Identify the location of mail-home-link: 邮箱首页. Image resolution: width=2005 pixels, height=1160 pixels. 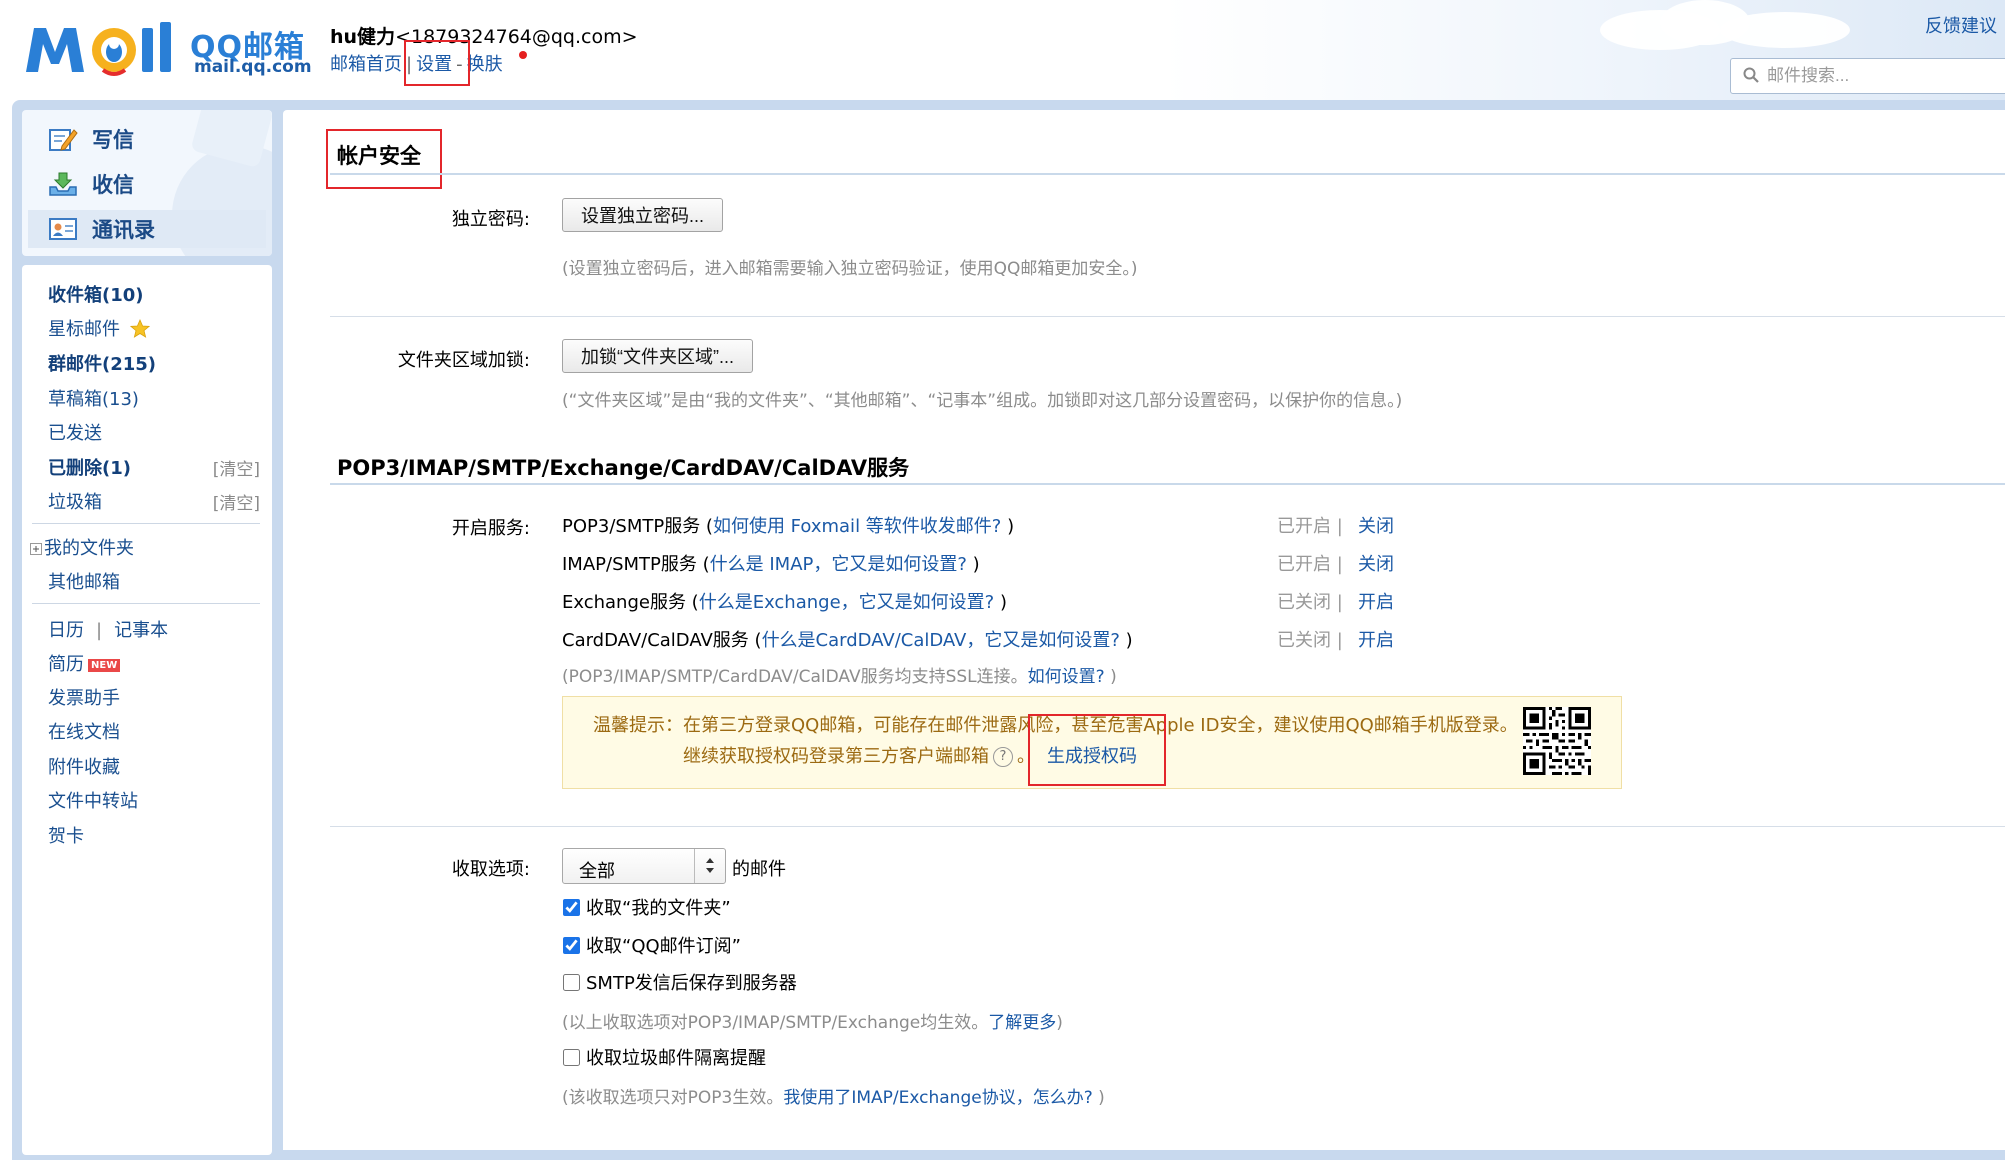
(366, 64).